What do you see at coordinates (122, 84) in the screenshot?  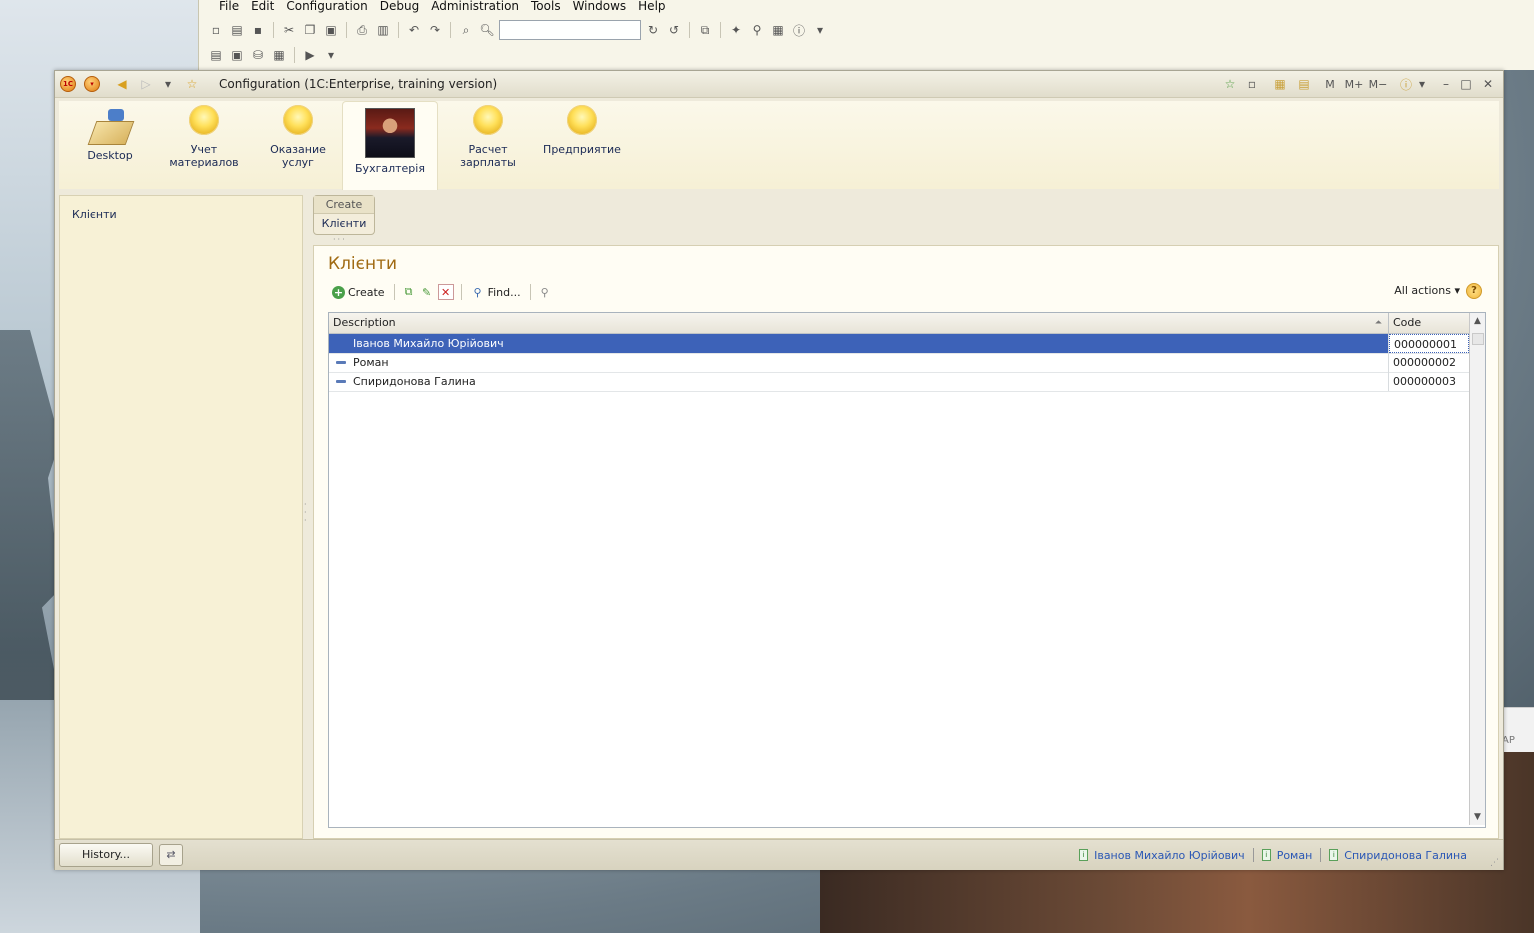 I see `back-icon: ◀` at bounding box center [122, 84].